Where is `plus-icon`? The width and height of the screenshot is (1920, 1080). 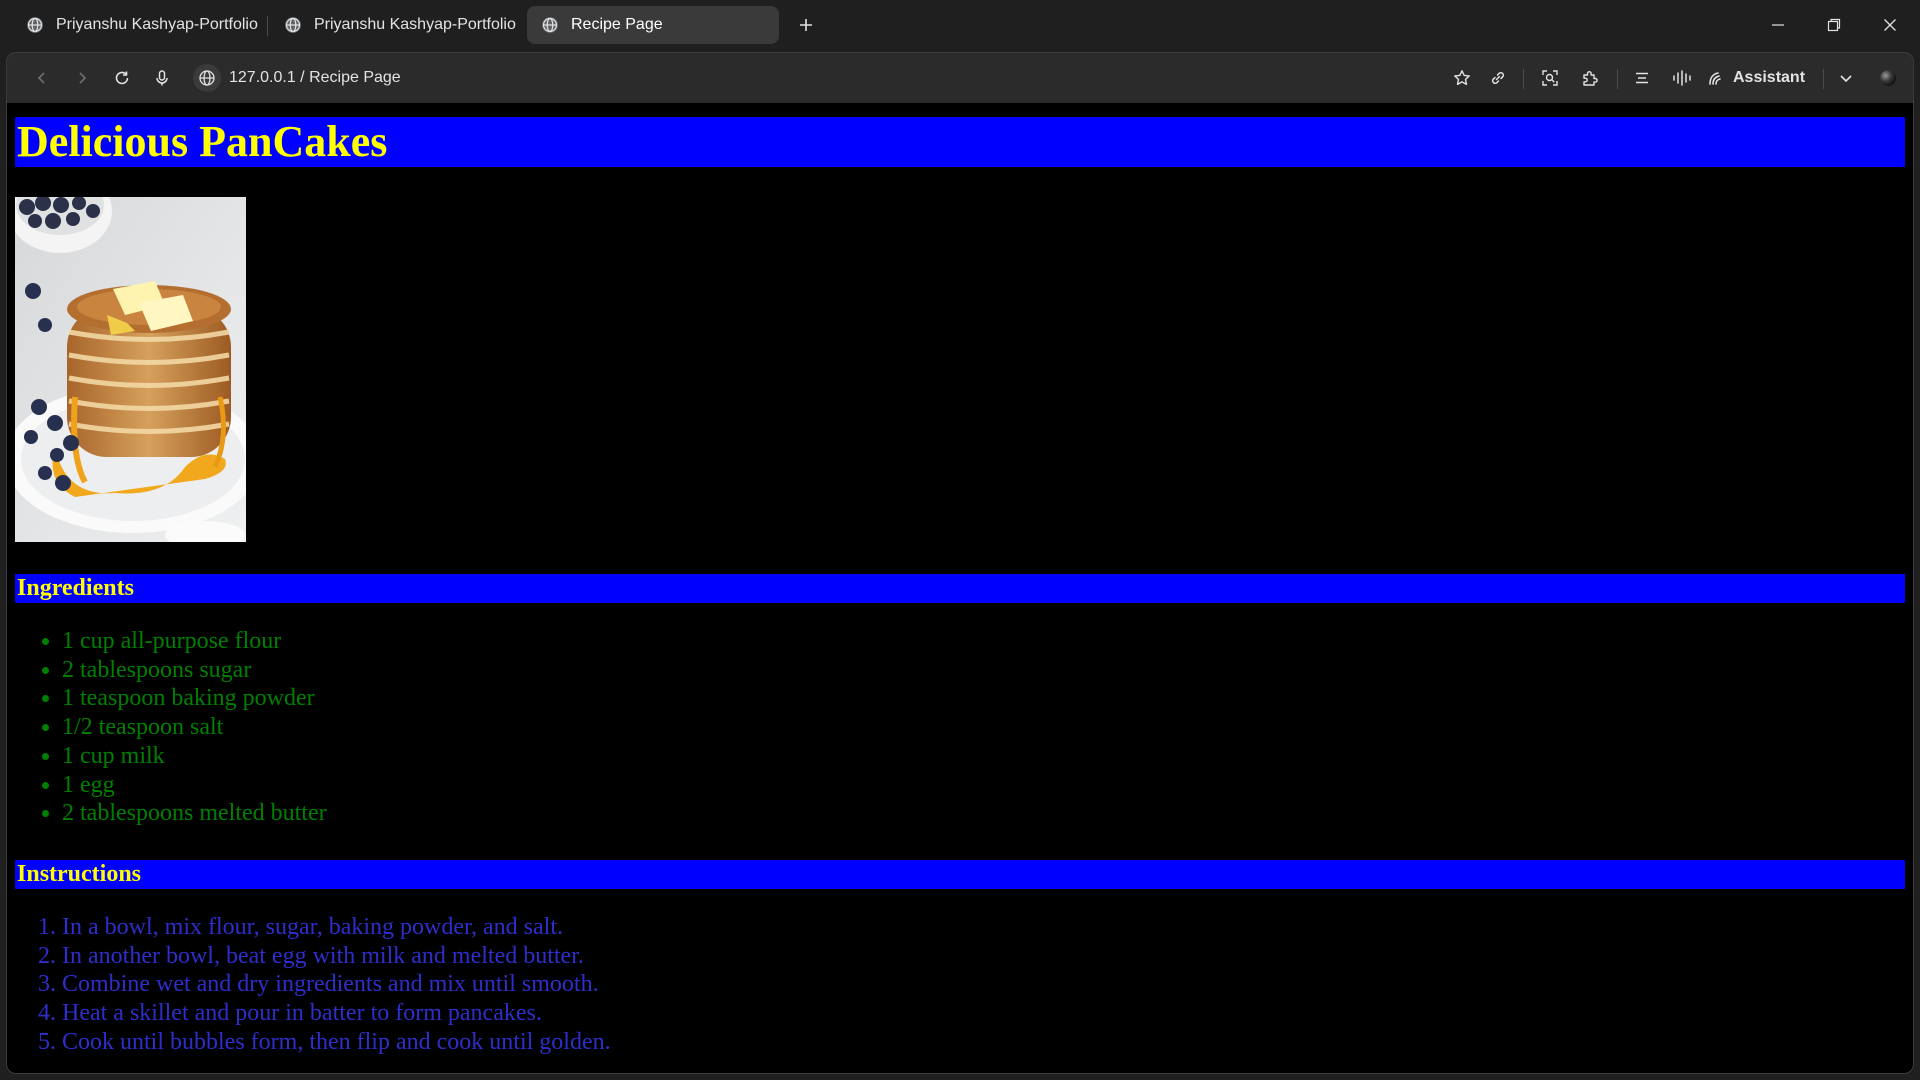 plus-icon is located at coordinates (806, 25).